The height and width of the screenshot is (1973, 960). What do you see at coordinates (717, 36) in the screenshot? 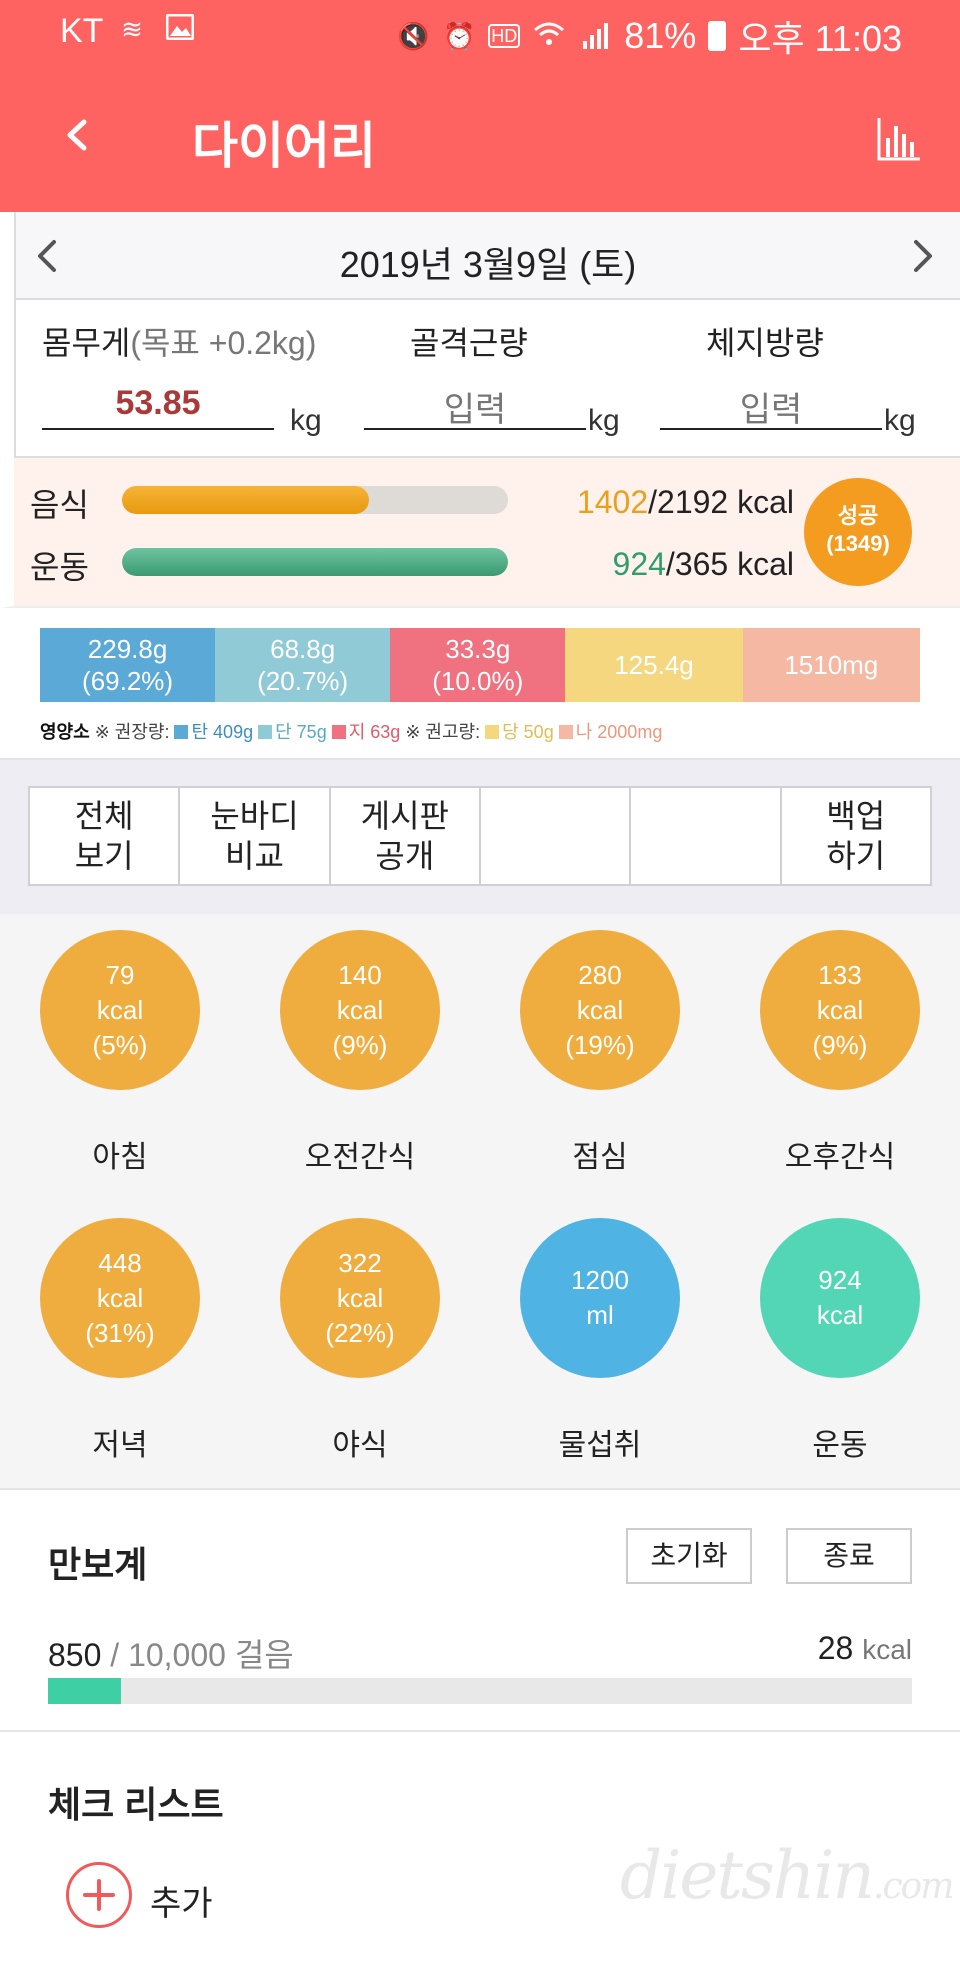
I see `battery-icon` at bounding box center [717, 36].